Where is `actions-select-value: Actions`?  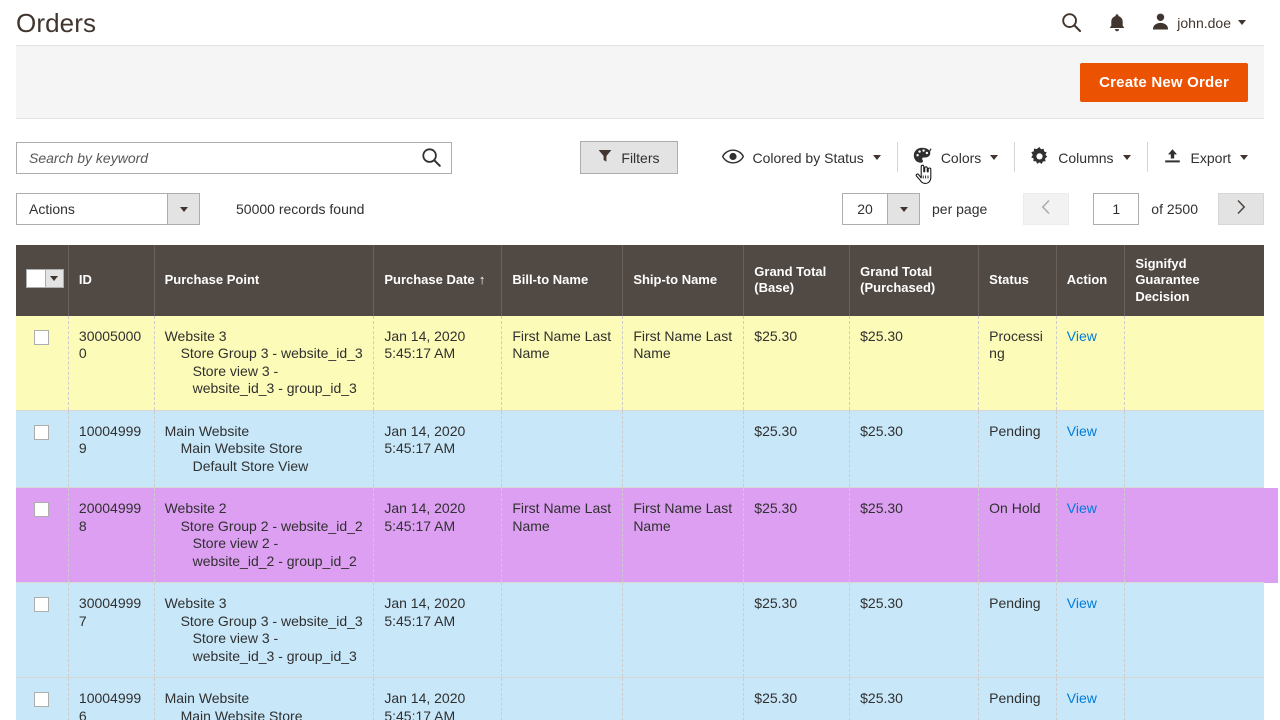
actions-select-value: Actions is located at coordinates (52, 209).